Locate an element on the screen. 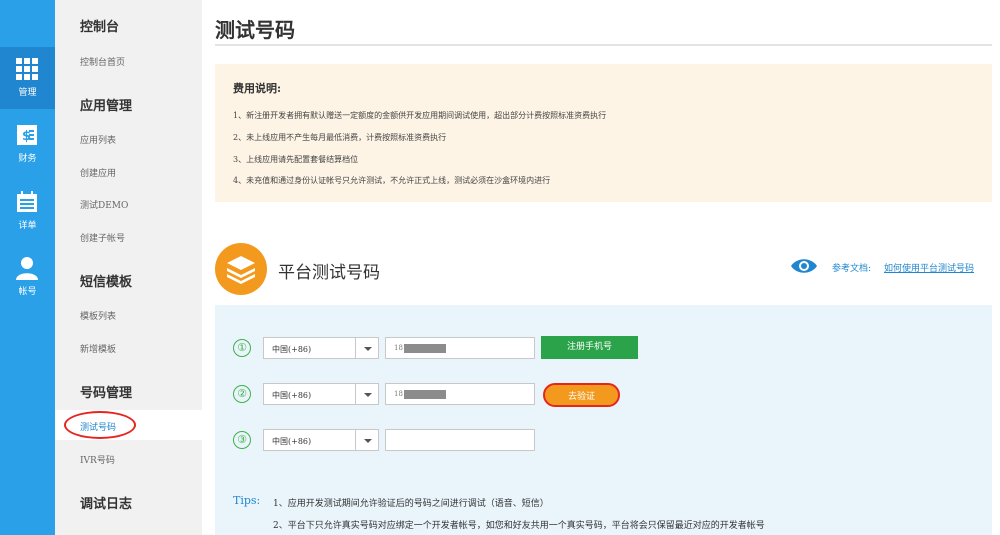  rail-label: 管理 is located at coordinates (27, 93).